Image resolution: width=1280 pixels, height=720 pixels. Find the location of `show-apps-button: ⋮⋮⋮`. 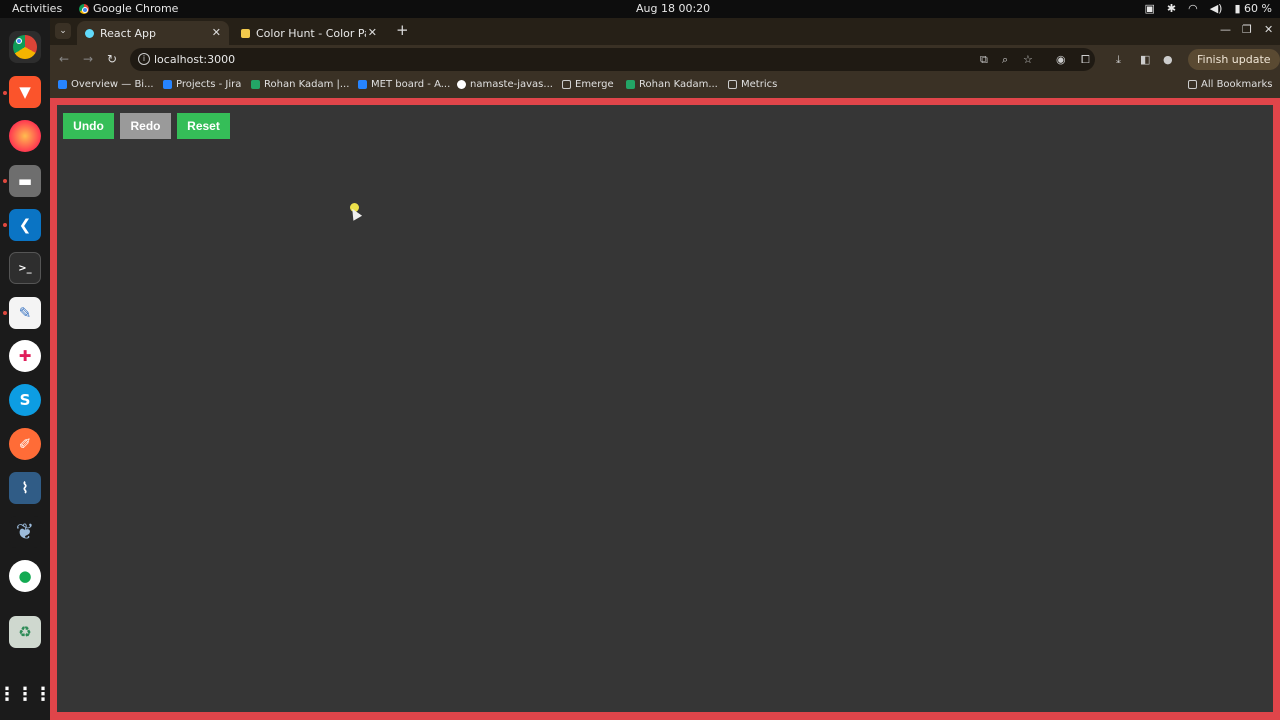

show-apps-button: ⋮⋮⋮ is located at coordinates (26, 694).